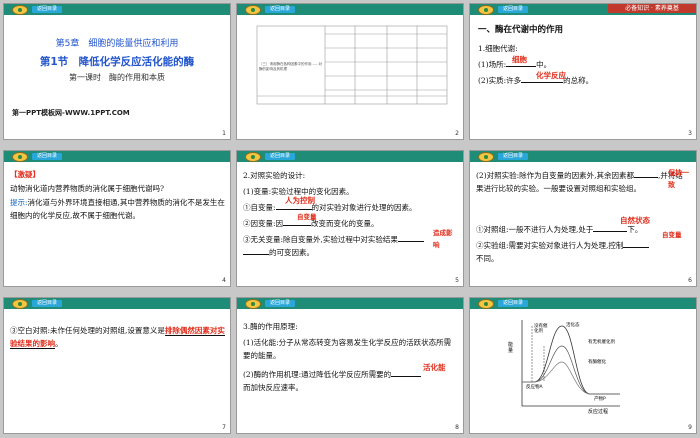  I want to click on answer-cell: 细胞, so click(519, 59).